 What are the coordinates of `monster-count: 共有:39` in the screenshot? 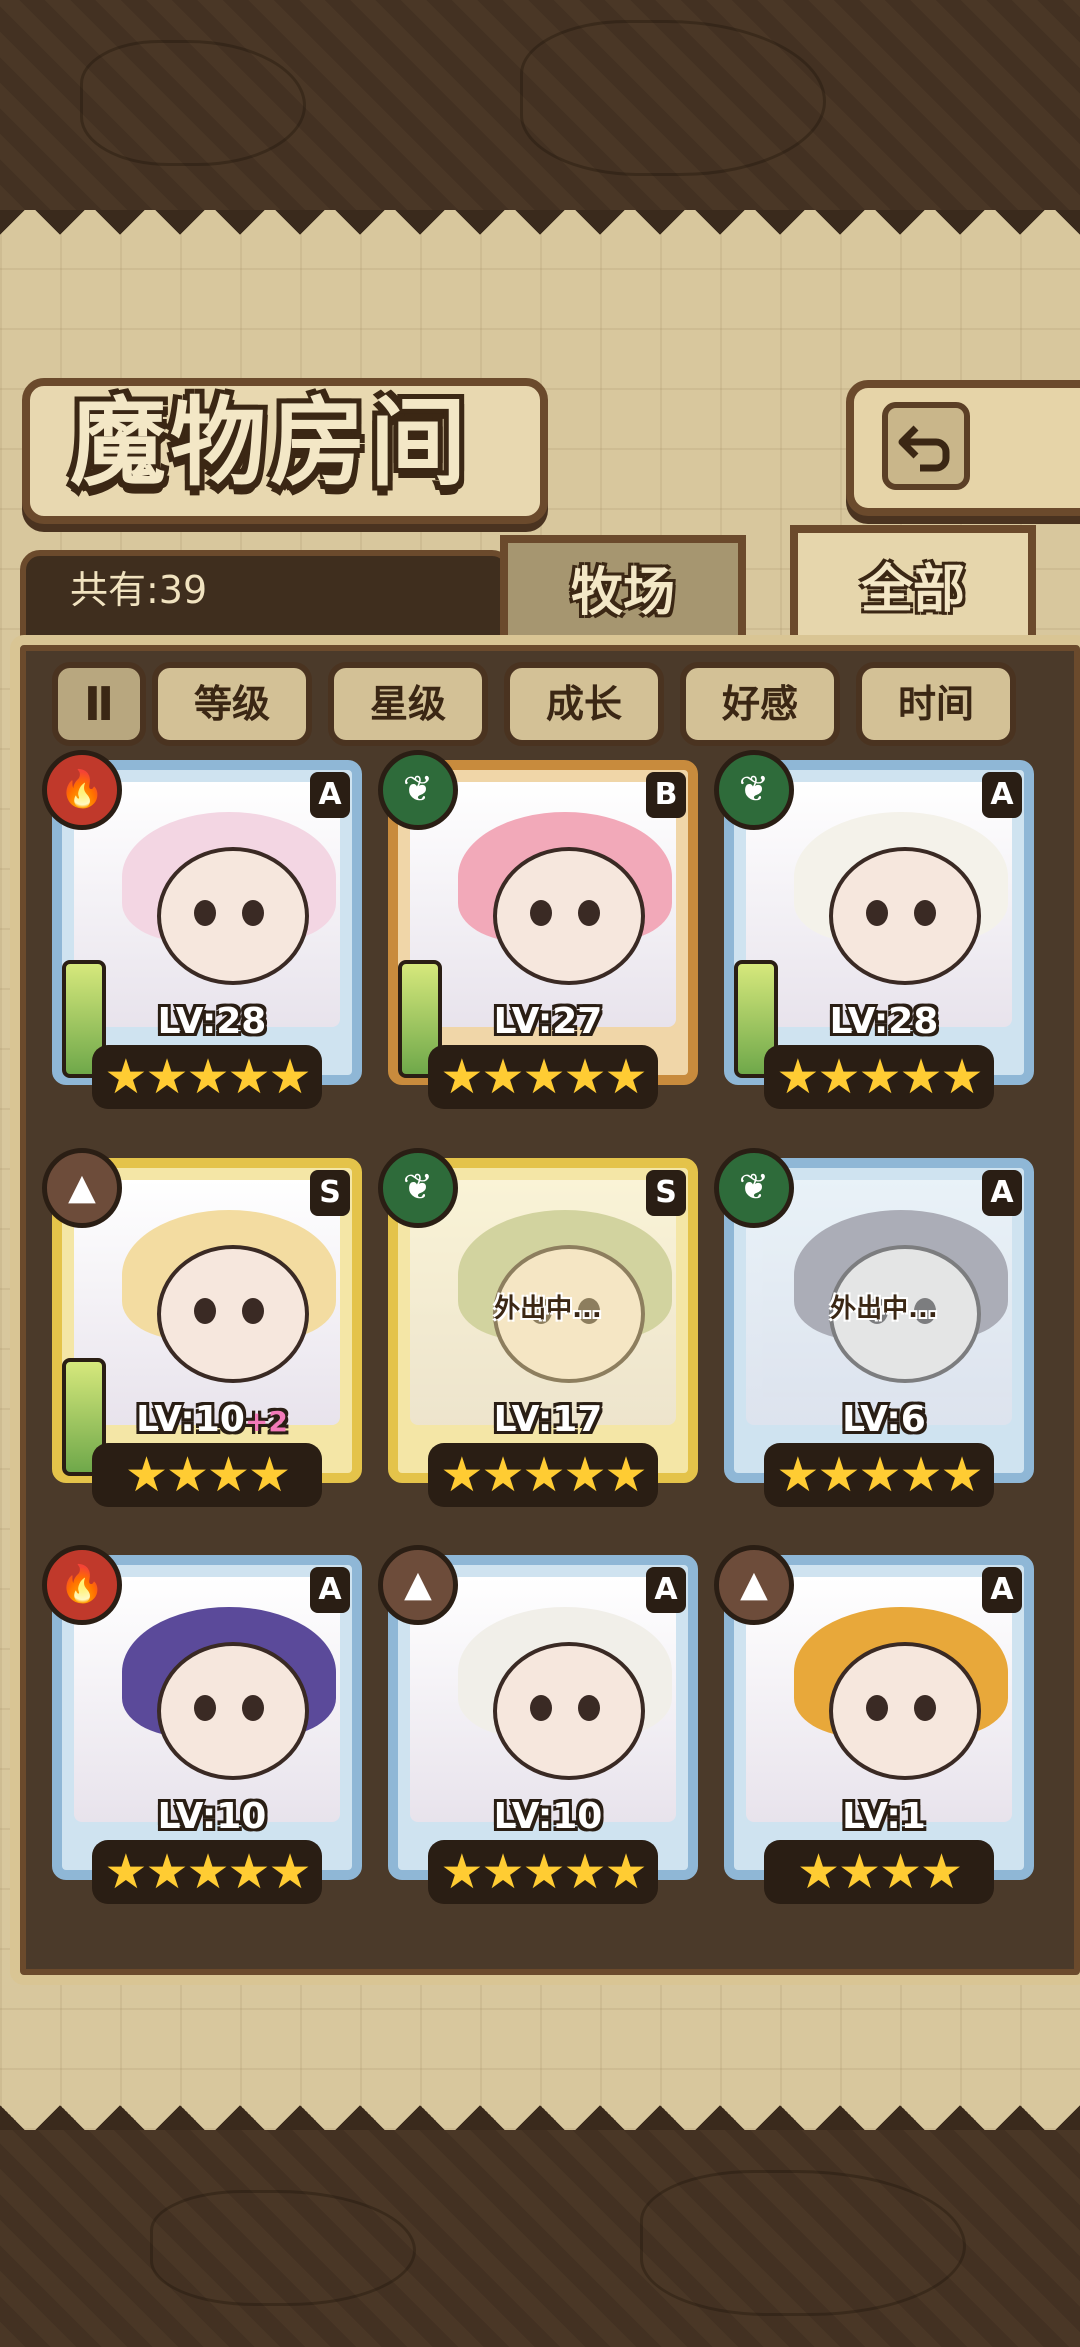 It's located at (139, 590).